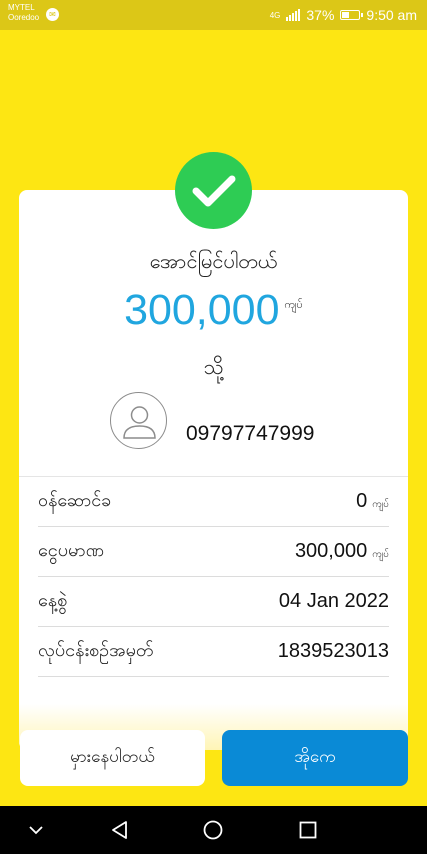 The width and height of the screenshot is (427, 854). What do you see at coordinates (213, 15) in the screenshot?
I see `status-bar: MYTEL Ooredoo ✉ 4G 37% 9:50 am` at bounding box center [213, 15].